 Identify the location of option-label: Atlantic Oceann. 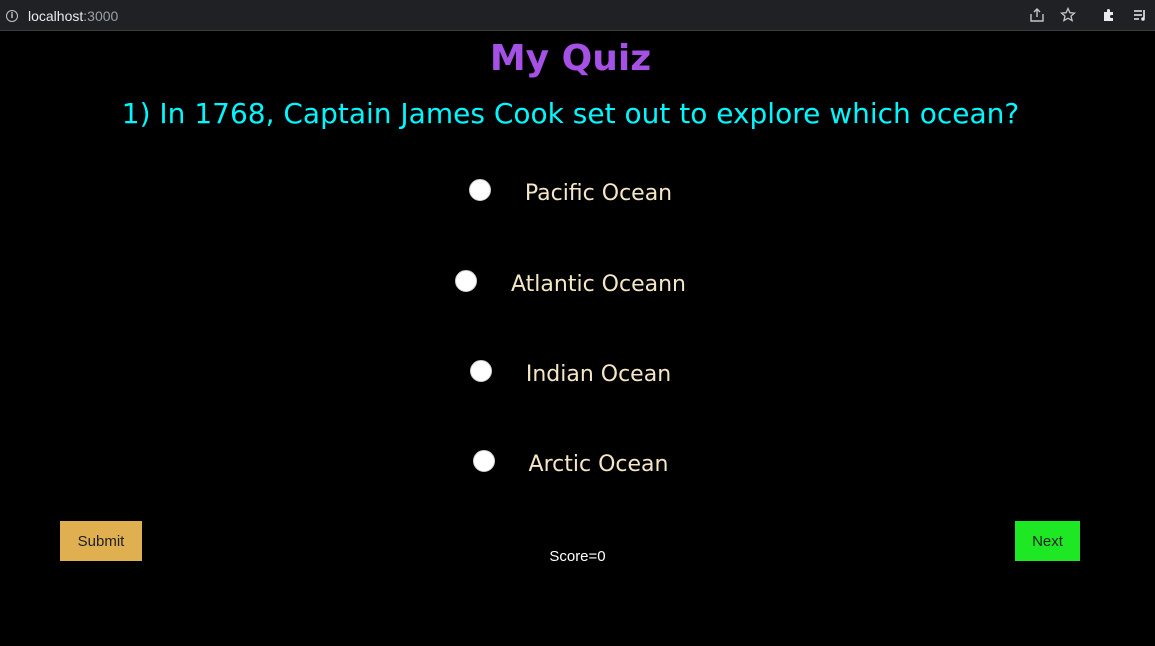
(598, 284).